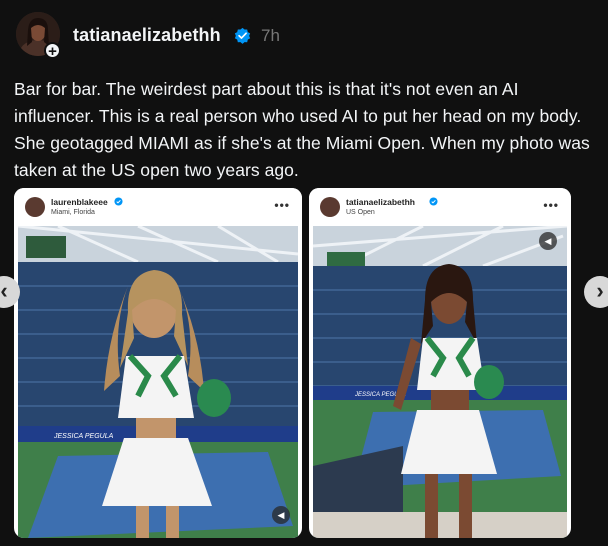 The height and width of the screenshot is (546, 608). Describe the element at coordinates (360, 212) in the screenshot. I see `embedded-location: US Open` at that location.